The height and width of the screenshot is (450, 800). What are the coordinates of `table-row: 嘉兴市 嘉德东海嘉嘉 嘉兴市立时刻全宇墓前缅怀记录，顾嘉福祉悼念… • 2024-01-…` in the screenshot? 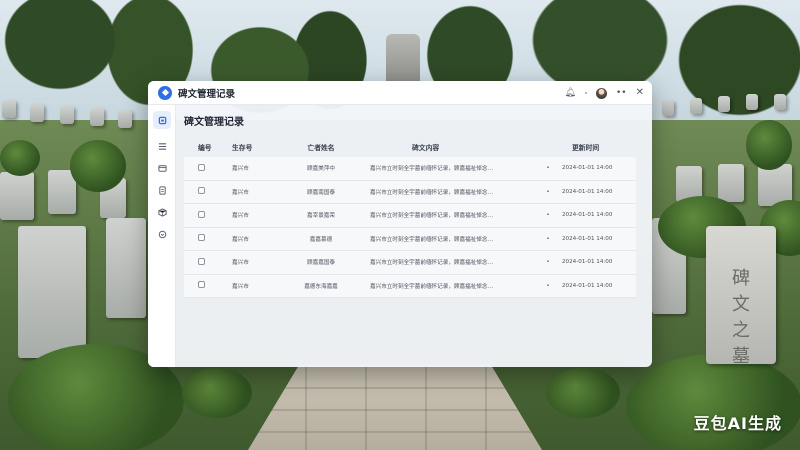 It's located at (410, 286).